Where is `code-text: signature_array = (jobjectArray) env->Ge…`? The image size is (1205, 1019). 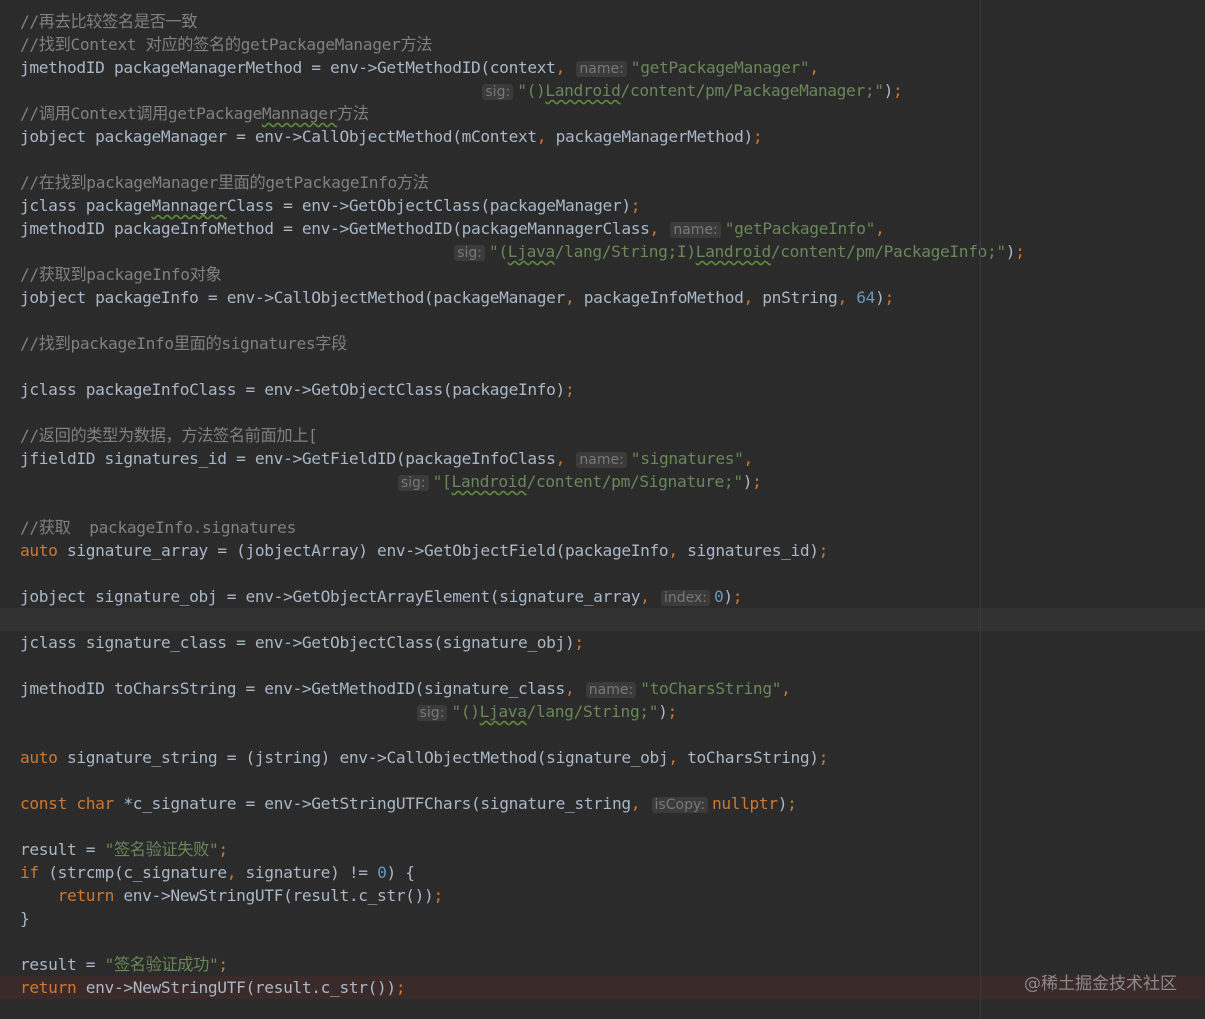 code-text: signature_array = (jobjectArray) env->Ge… is located at coordinates (363, 550).